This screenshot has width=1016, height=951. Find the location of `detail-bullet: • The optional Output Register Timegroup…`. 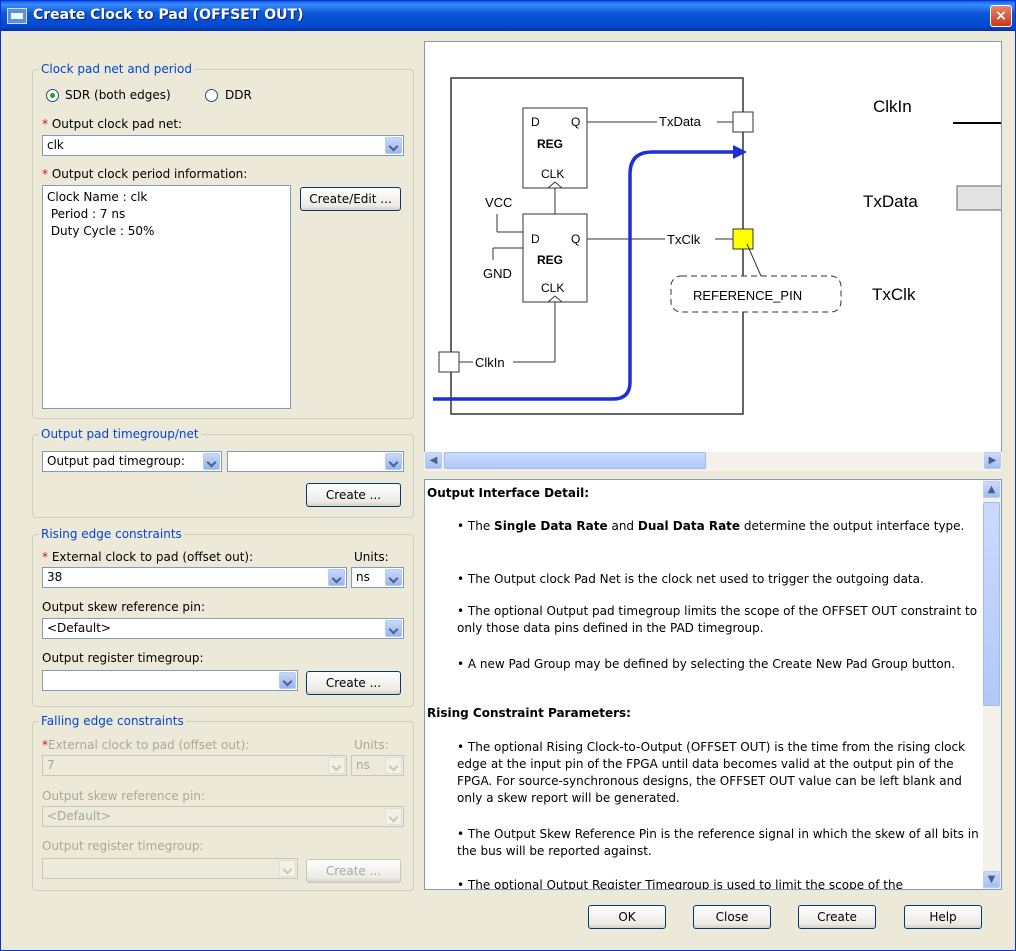

detail-bullet: • The optional Output Register Timegroup… is located at coordinates (680, 884).